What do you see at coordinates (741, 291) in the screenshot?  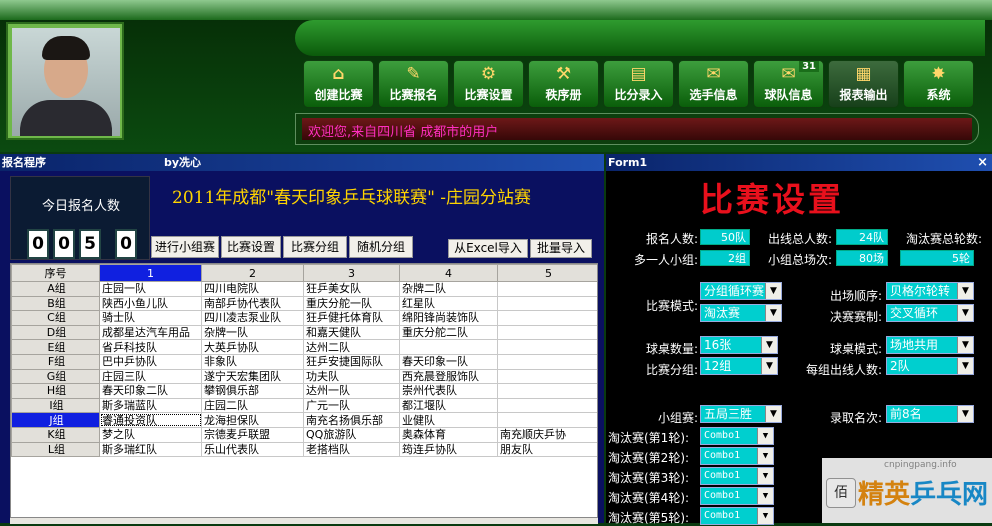 I see `mode-select-1: 分组循环赛 ▼` at bounding box center [741, 291].